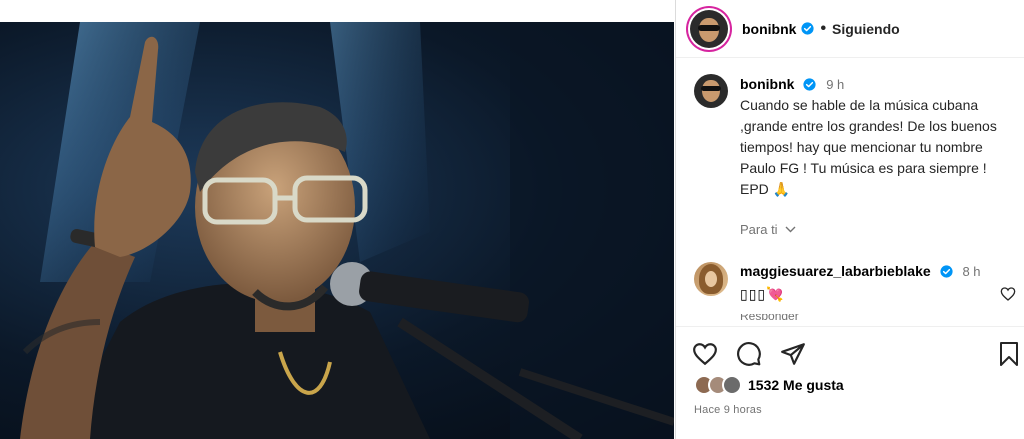 The image size is (1024, 439). What do you see at coordinates (732, 385) in the screenshot?
I see `liker-avatar` at bounding box center [732, 385].